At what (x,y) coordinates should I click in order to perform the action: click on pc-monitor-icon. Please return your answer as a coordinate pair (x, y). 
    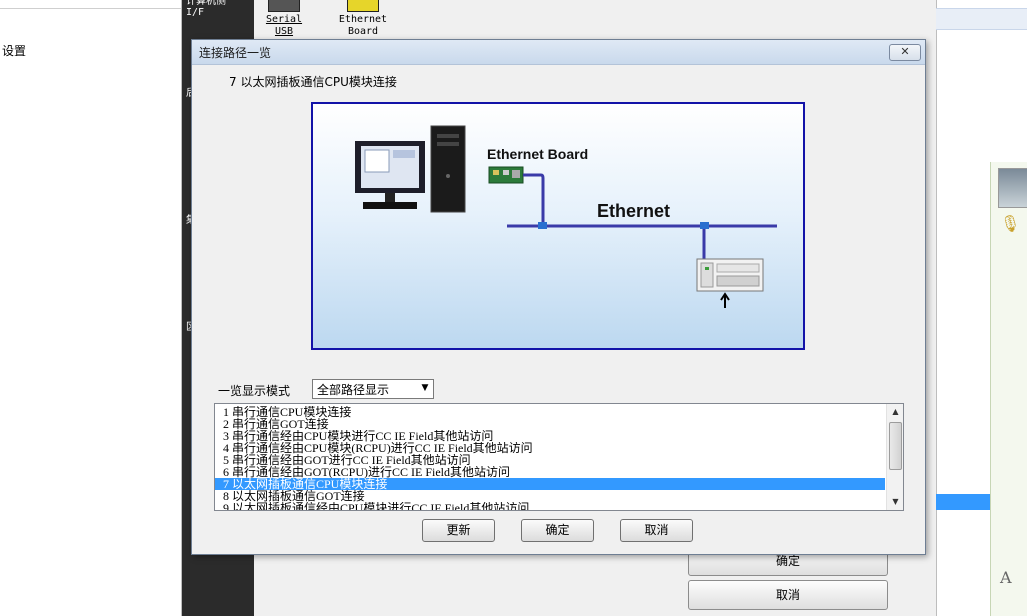
    Looking at the image, I should click on (390, 175).